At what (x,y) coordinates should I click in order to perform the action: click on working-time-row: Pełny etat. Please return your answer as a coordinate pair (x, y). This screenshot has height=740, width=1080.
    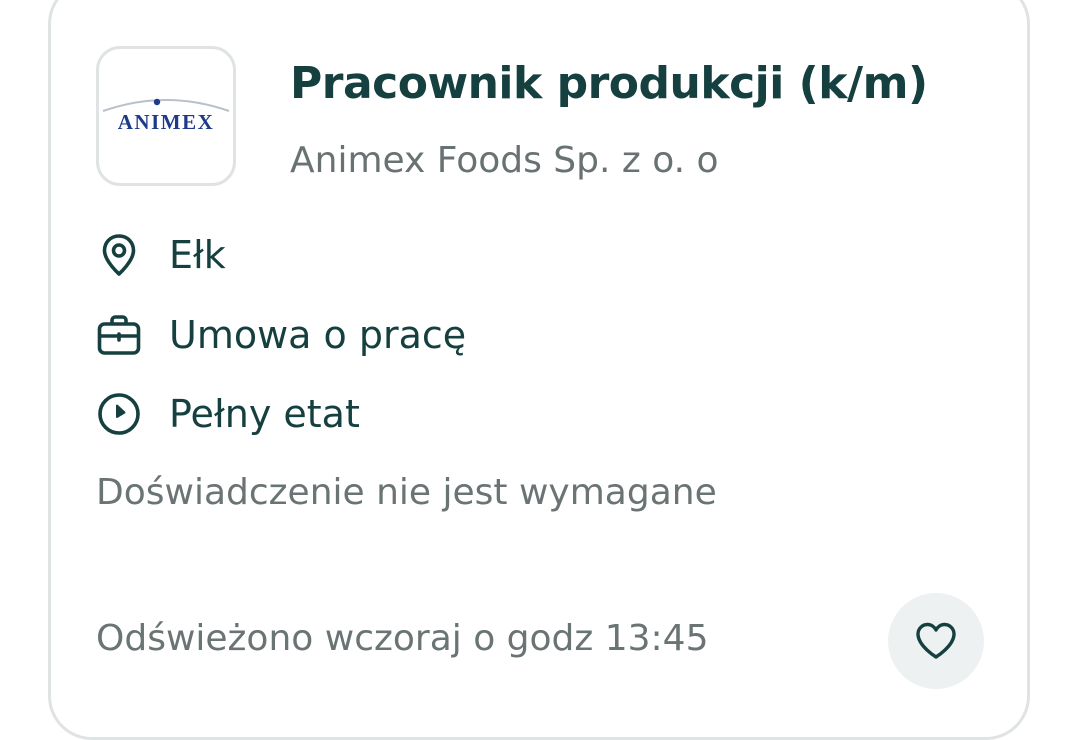
    Looking at the image, I should click on (228, 414).